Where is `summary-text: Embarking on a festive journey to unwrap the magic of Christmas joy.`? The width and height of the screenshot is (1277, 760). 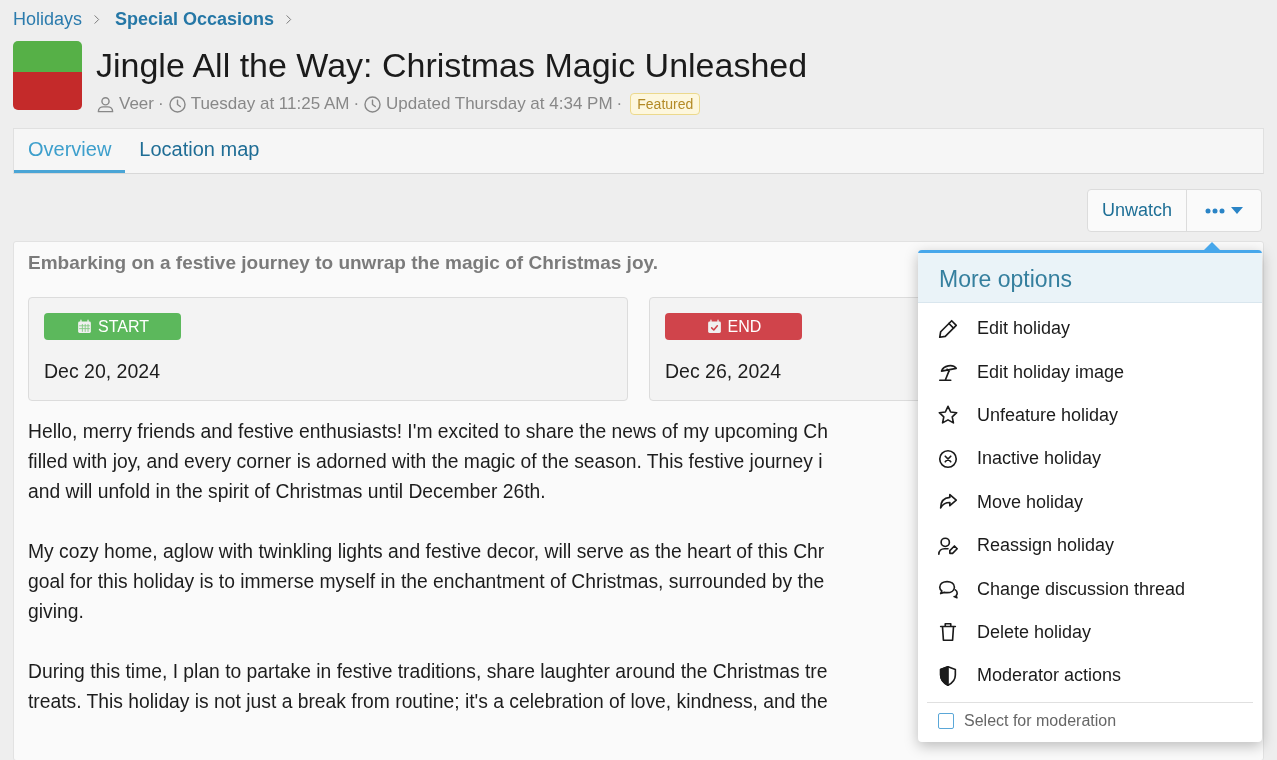 summary-text: Embarking on a festive journey to unwrap the magic of Christmas joy. is located at coordinates (343, 263).